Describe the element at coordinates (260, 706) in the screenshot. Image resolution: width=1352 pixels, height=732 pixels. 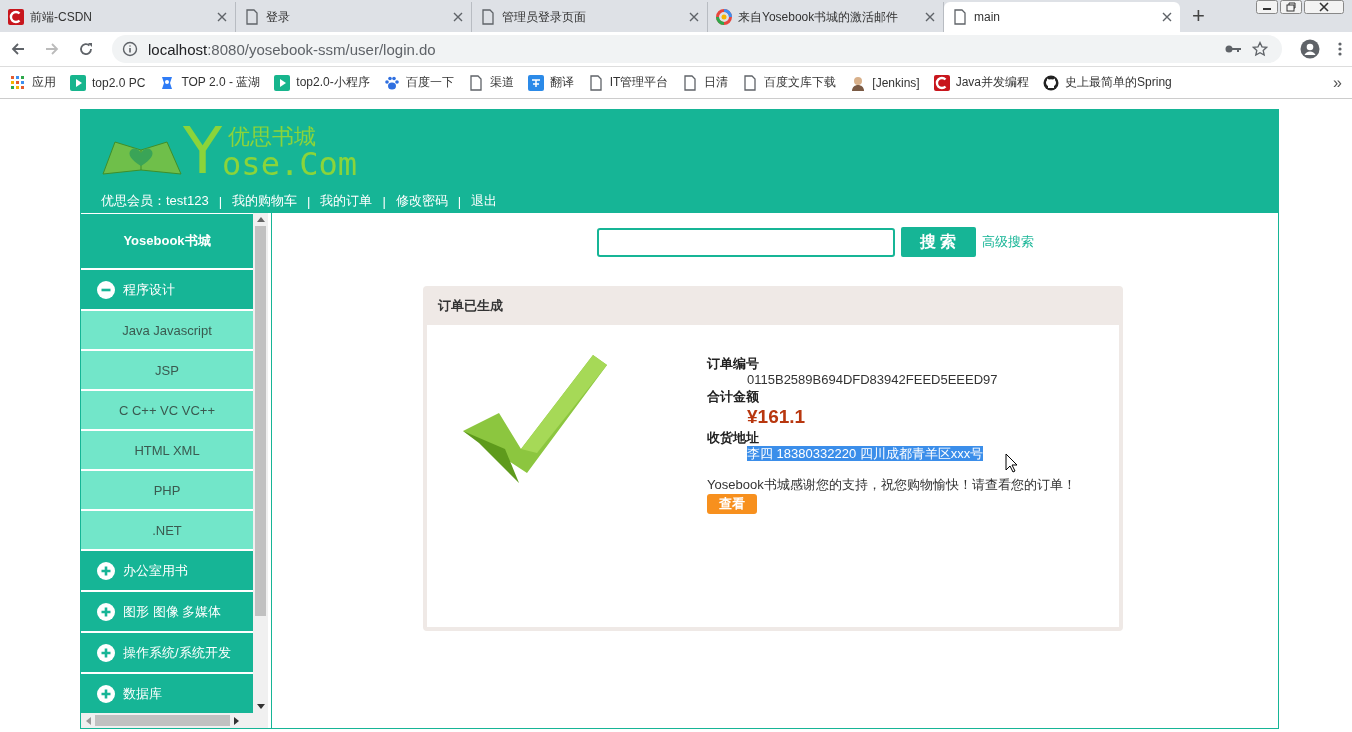
I see `scroll-down-icon` at that location.